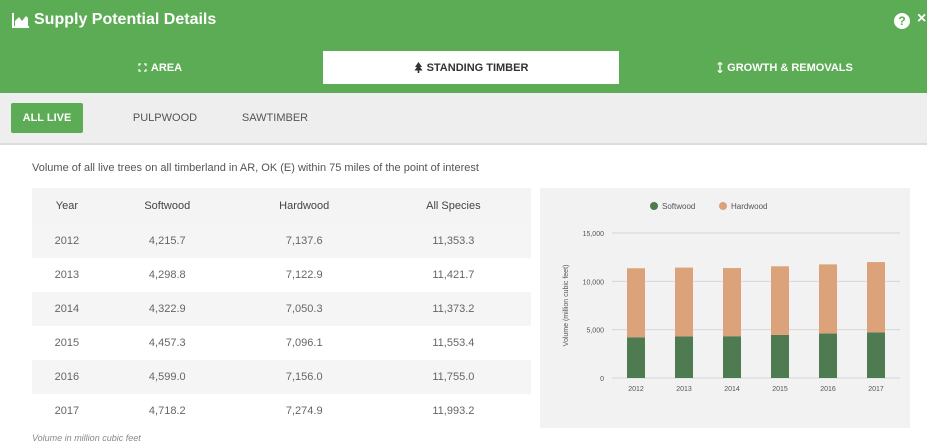  I want to click on table-cell: 7,137.6, so click(304, 241).